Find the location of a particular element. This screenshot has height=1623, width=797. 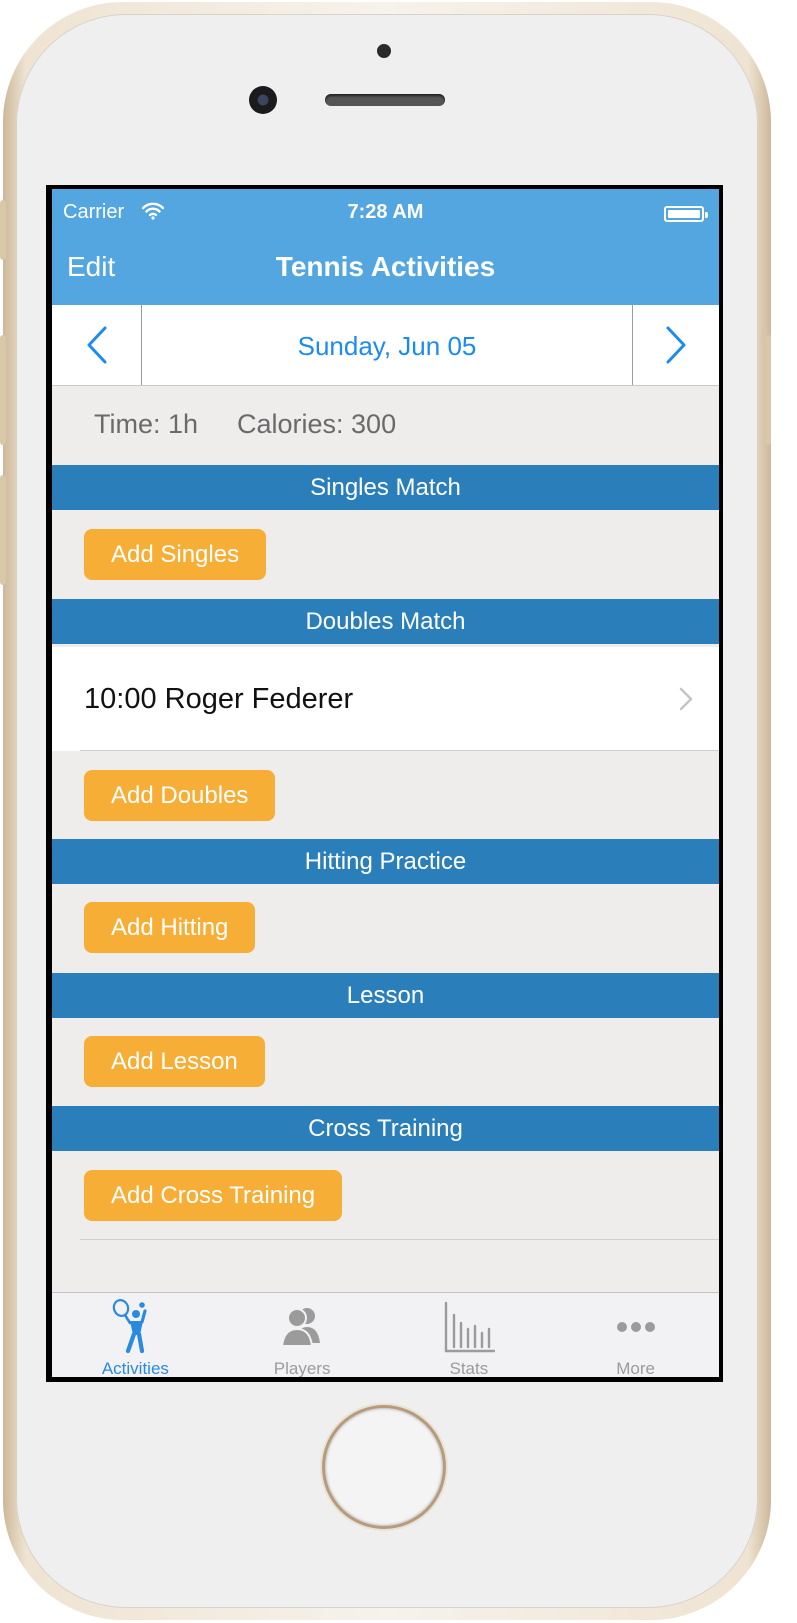

chevron-left-icon is located at coordinates (96, 345).